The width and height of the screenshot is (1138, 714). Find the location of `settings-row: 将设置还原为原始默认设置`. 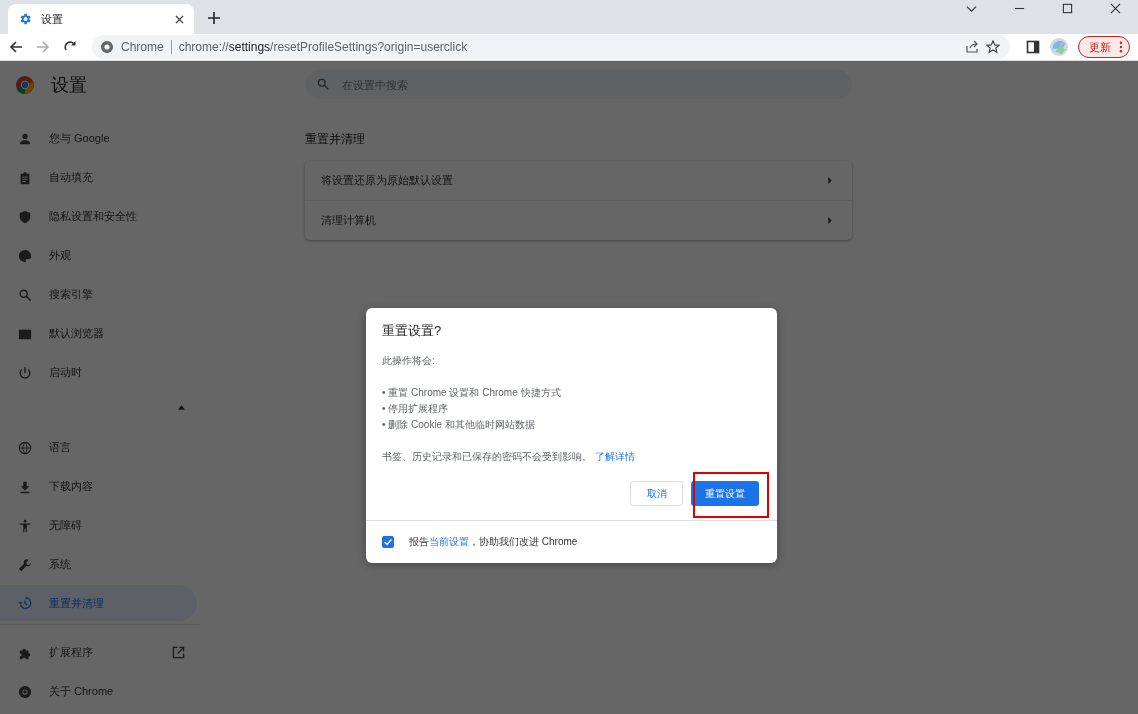

settings-row: 将设置还原为原始默认设置 is located at coordinates (578, 180).